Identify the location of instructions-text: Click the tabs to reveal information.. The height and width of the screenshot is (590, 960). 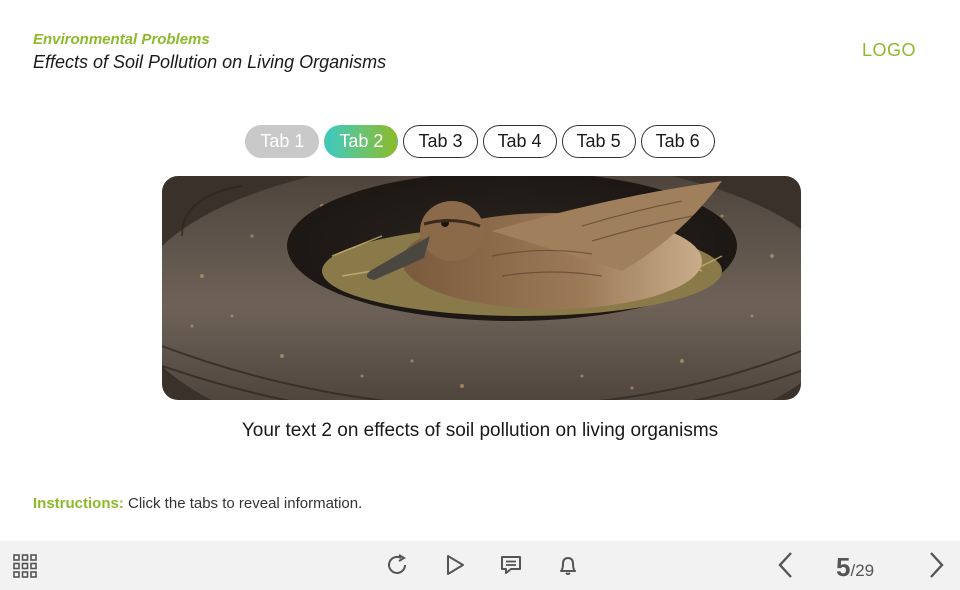
(245, 503).